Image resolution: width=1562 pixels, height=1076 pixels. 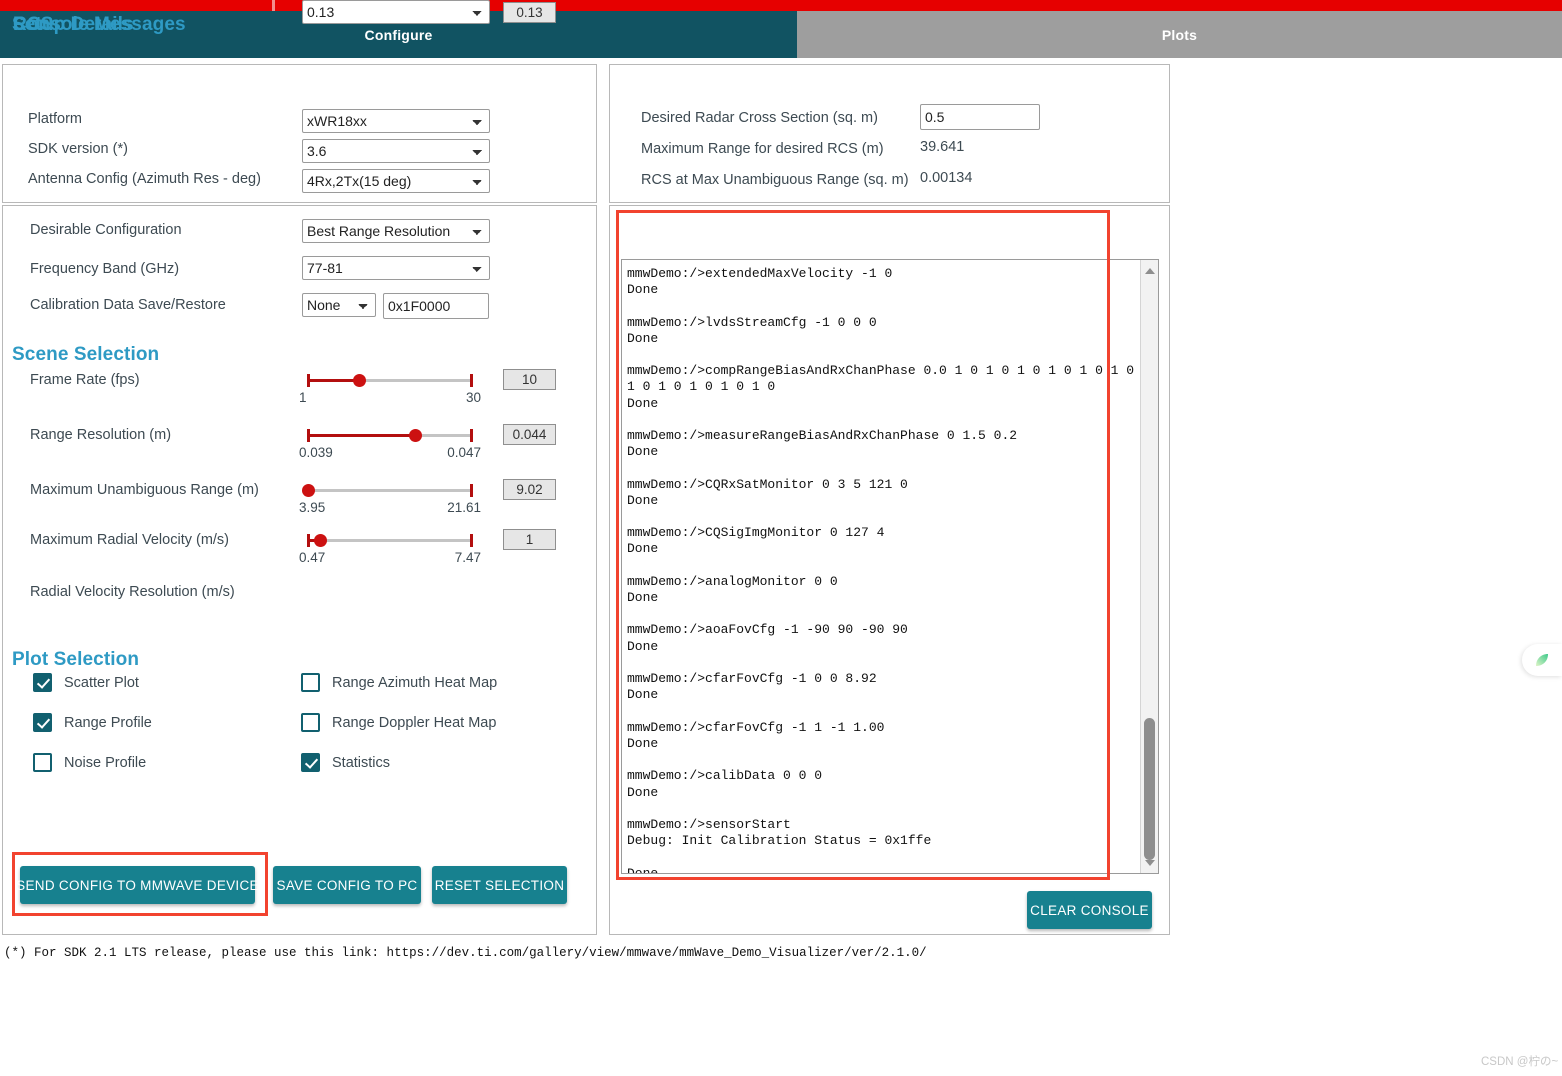 I want to click on rcs-at-max-unambiguous-row: RCS at Max Unambiguous Range (sq. m), so click(x=775, y=180).